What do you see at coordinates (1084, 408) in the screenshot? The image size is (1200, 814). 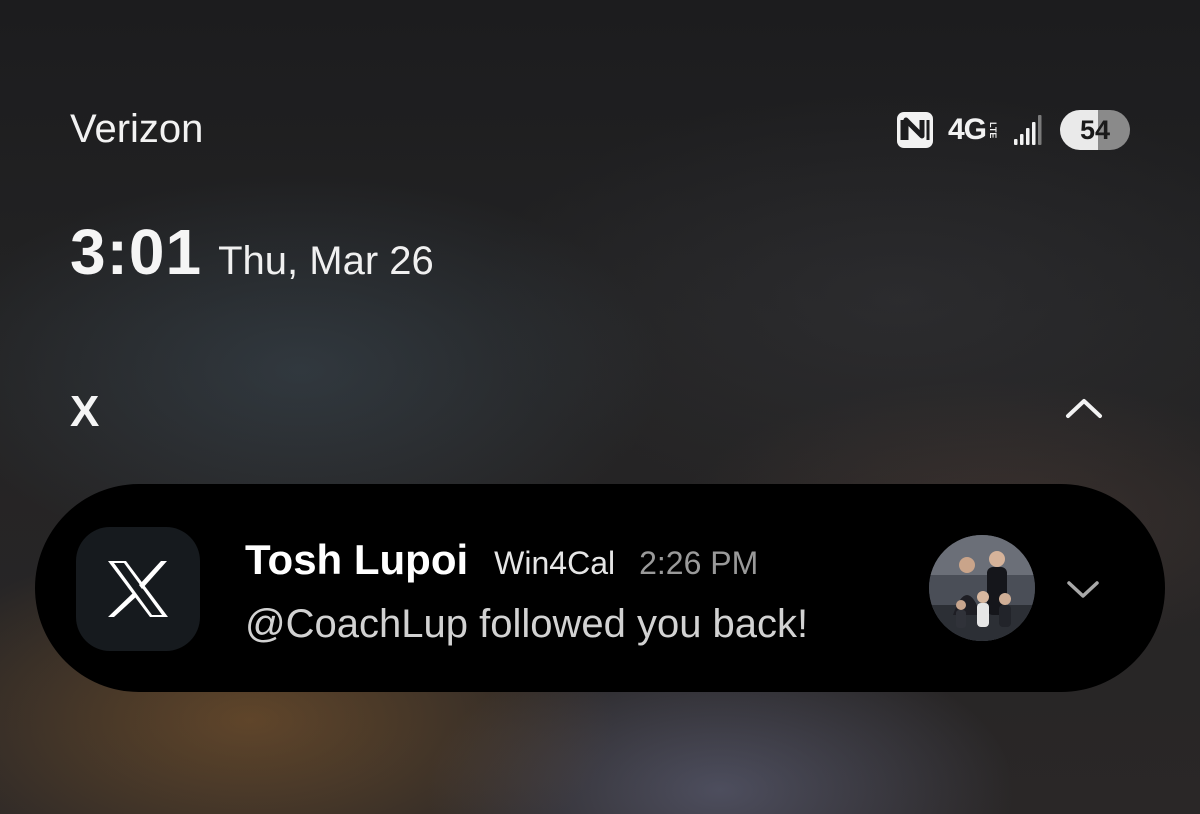 I see `chevron-up-icon` at bounding box center [1084, 408].